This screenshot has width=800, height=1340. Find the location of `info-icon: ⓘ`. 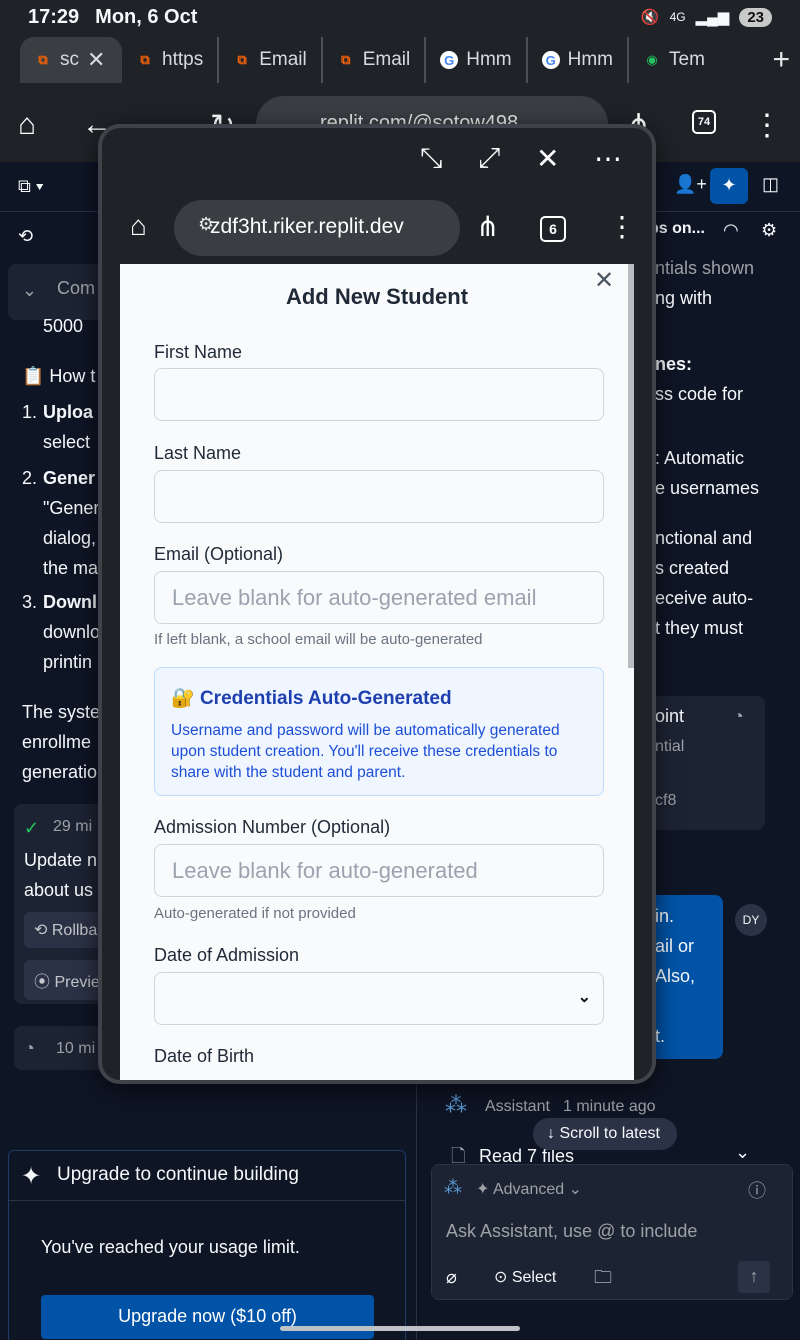

info-icon: ⓘ is located at coordinates (757, 1190).